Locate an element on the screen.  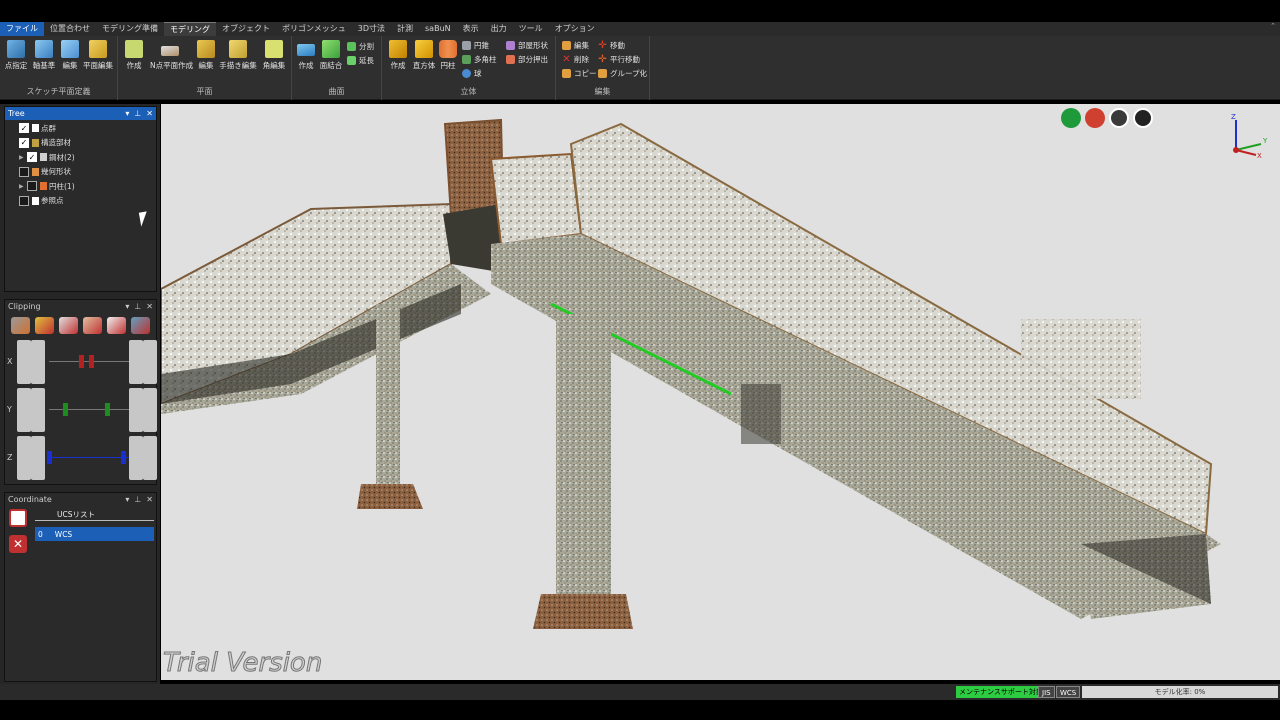
clip-z-max-knob is located at coordinates (136, 458).